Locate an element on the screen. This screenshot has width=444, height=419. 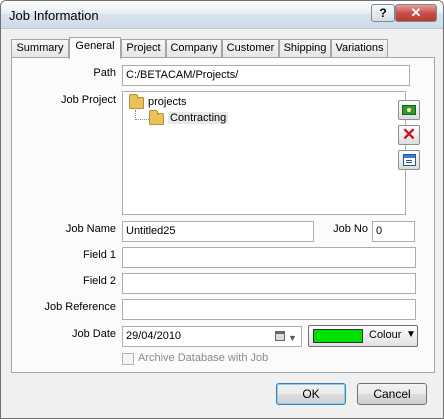
new-folder-icon is located at coordinates (409, 110).